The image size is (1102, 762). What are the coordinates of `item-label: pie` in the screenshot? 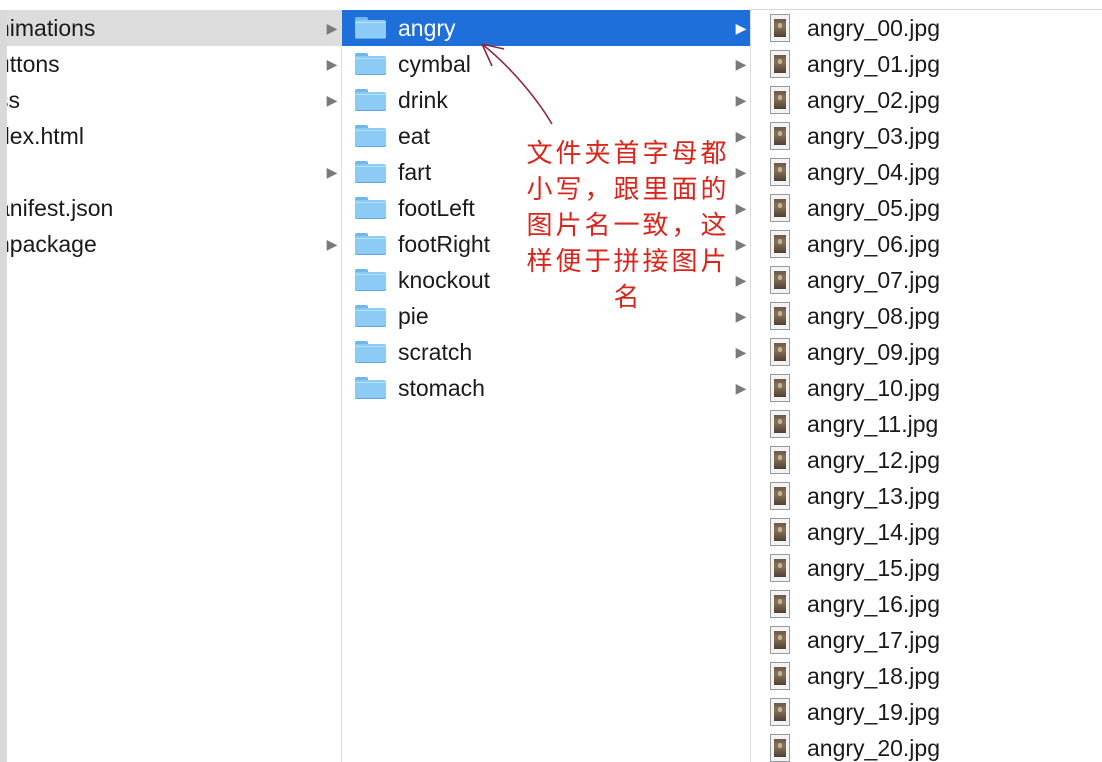 It's located at (413, 316).